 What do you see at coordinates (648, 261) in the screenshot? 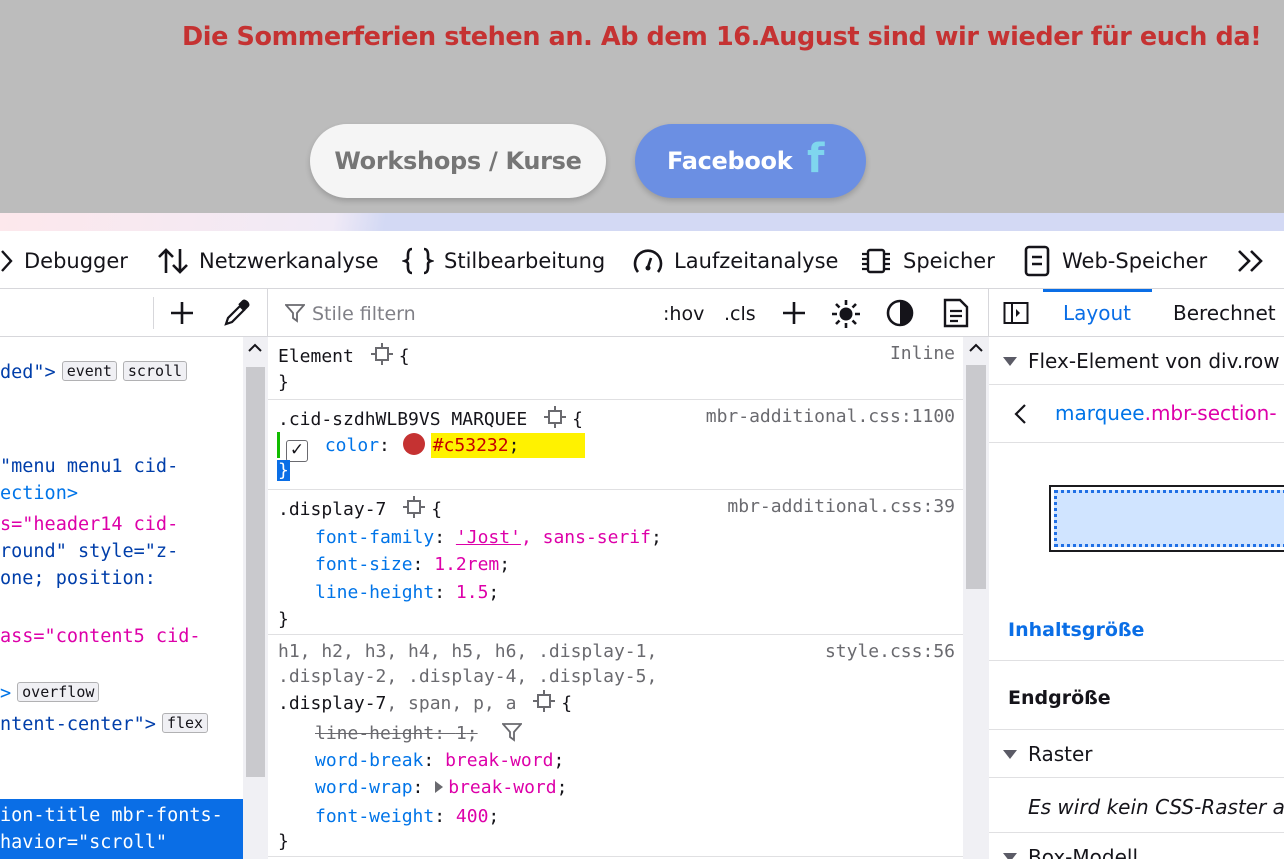
I see `gauge-icon` at bounding box center [648, 261].